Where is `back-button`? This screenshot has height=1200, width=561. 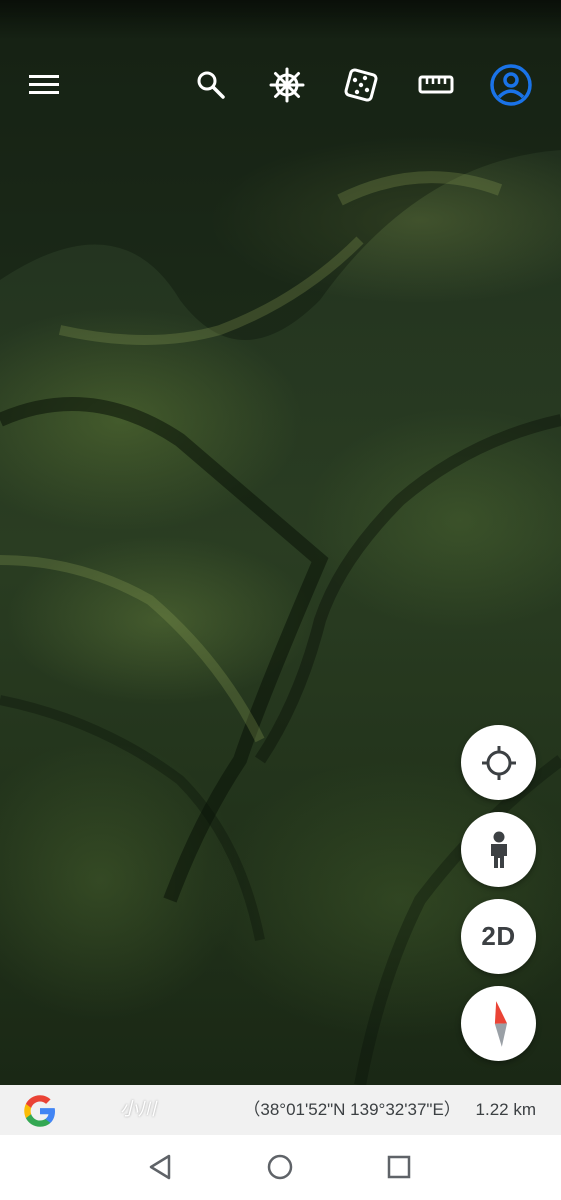 back-button is located at coordinates (160, 1167).